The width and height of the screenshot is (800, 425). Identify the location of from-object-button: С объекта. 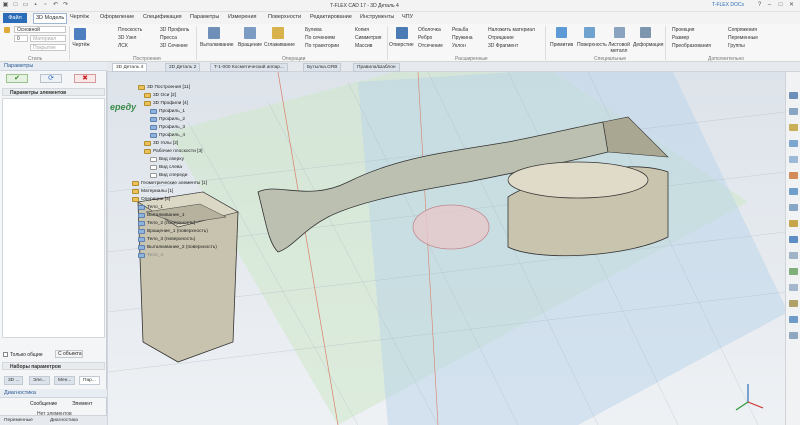
(69, 354).